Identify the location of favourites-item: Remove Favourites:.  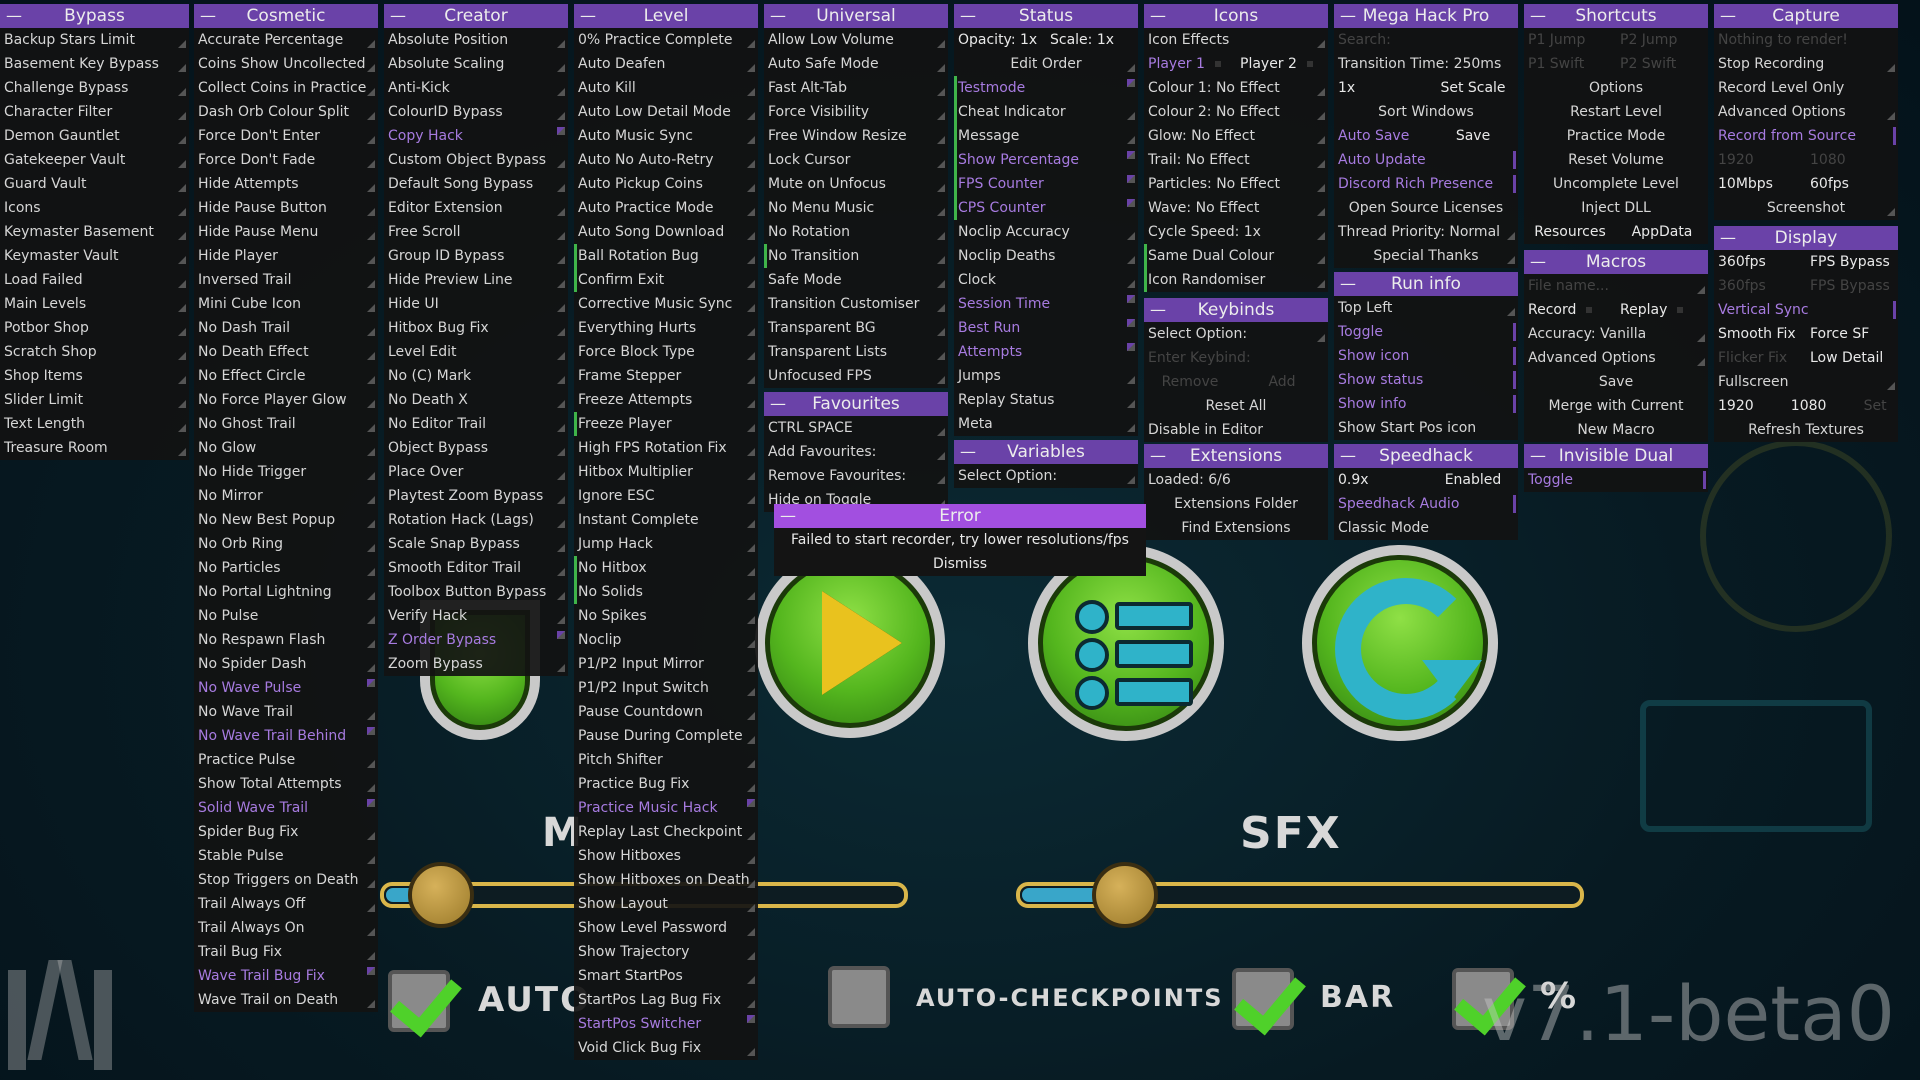
(856, 476).